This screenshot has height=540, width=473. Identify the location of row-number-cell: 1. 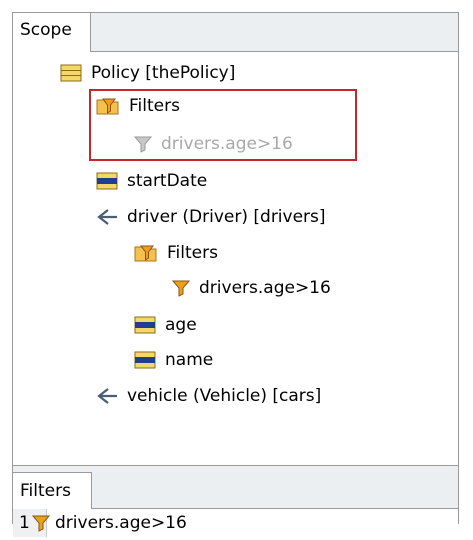
(31, 523).